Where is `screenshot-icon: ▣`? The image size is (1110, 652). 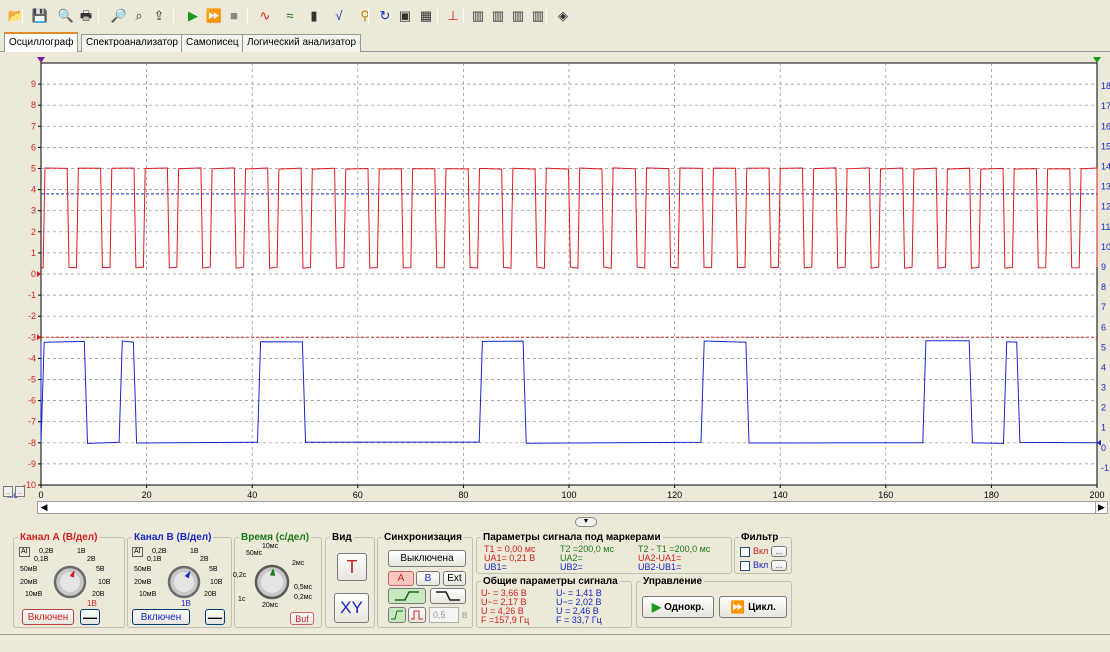
screenshot-icon: ▣ is located at coordinates (405, 16).